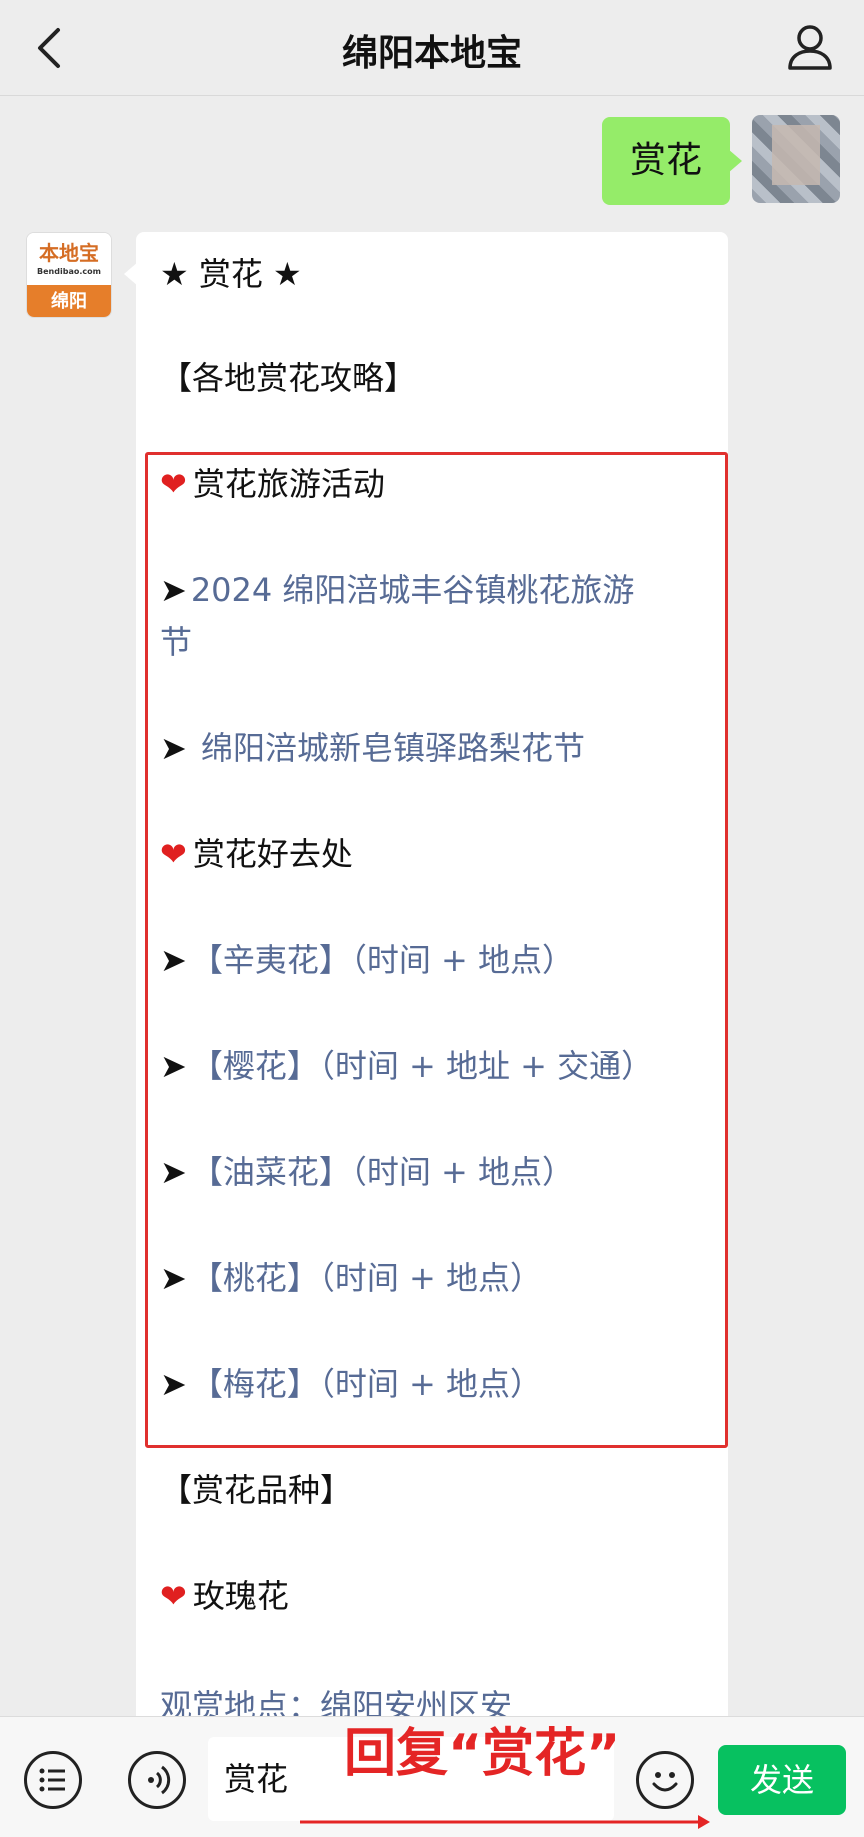  I want to click on person-icon, so click(810, 47).